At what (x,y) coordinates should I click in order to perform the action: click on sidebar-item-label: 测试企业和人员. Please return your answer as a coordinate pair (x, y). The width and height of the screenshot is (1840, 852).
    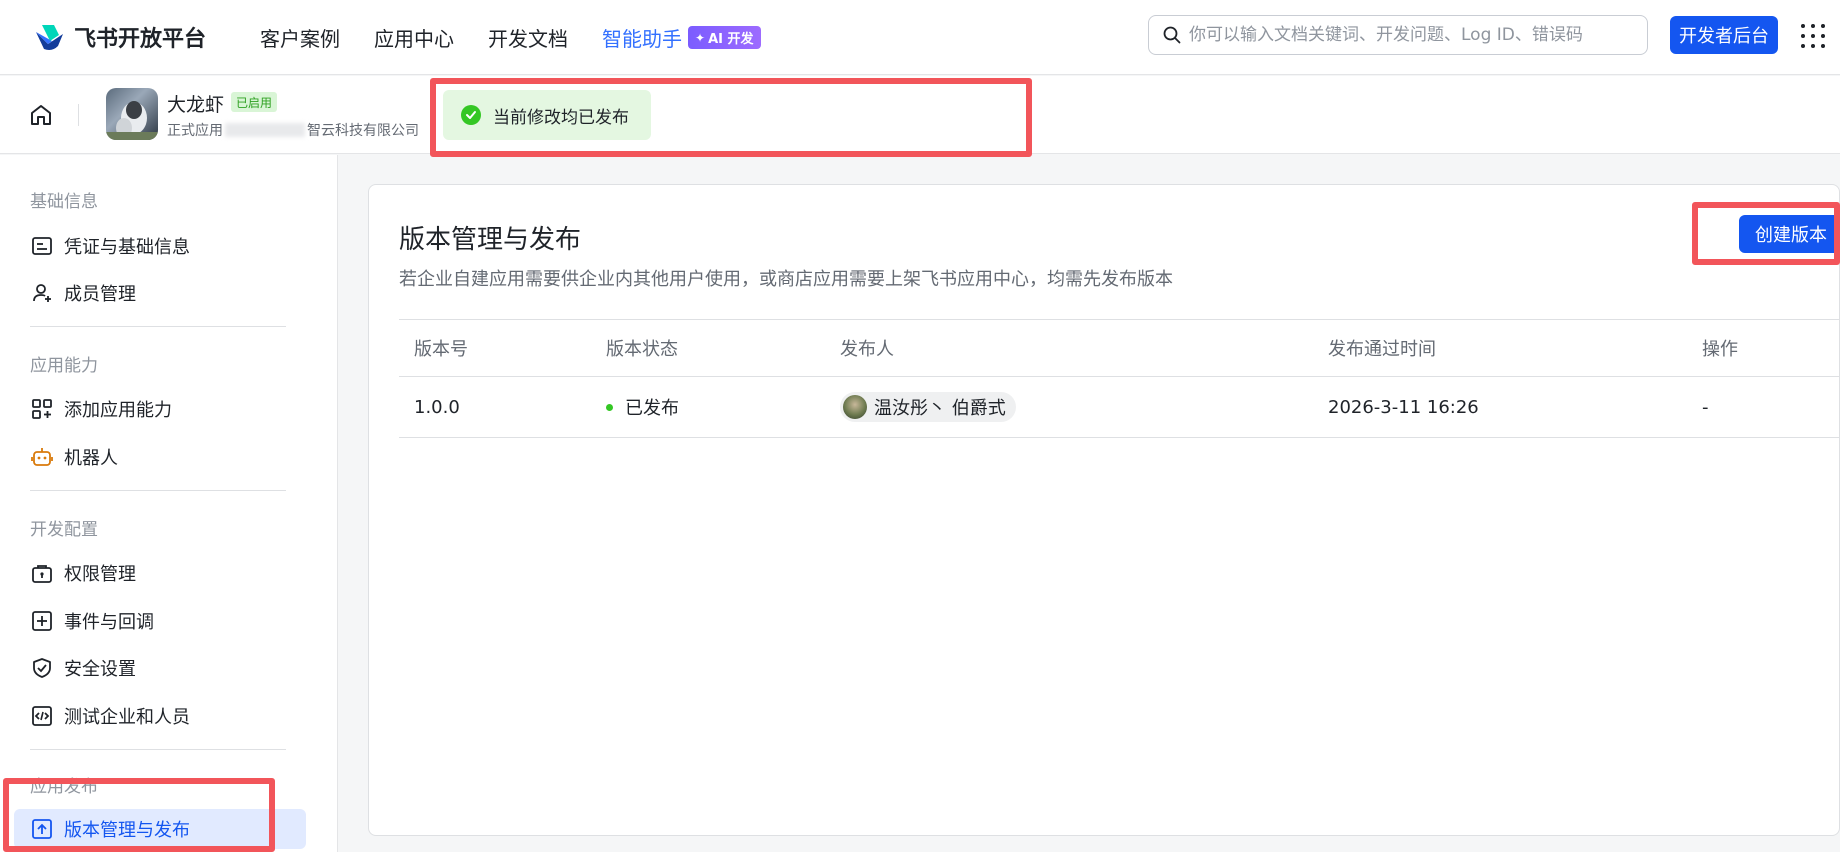
    Looking at the image, I should click on (127, 717).